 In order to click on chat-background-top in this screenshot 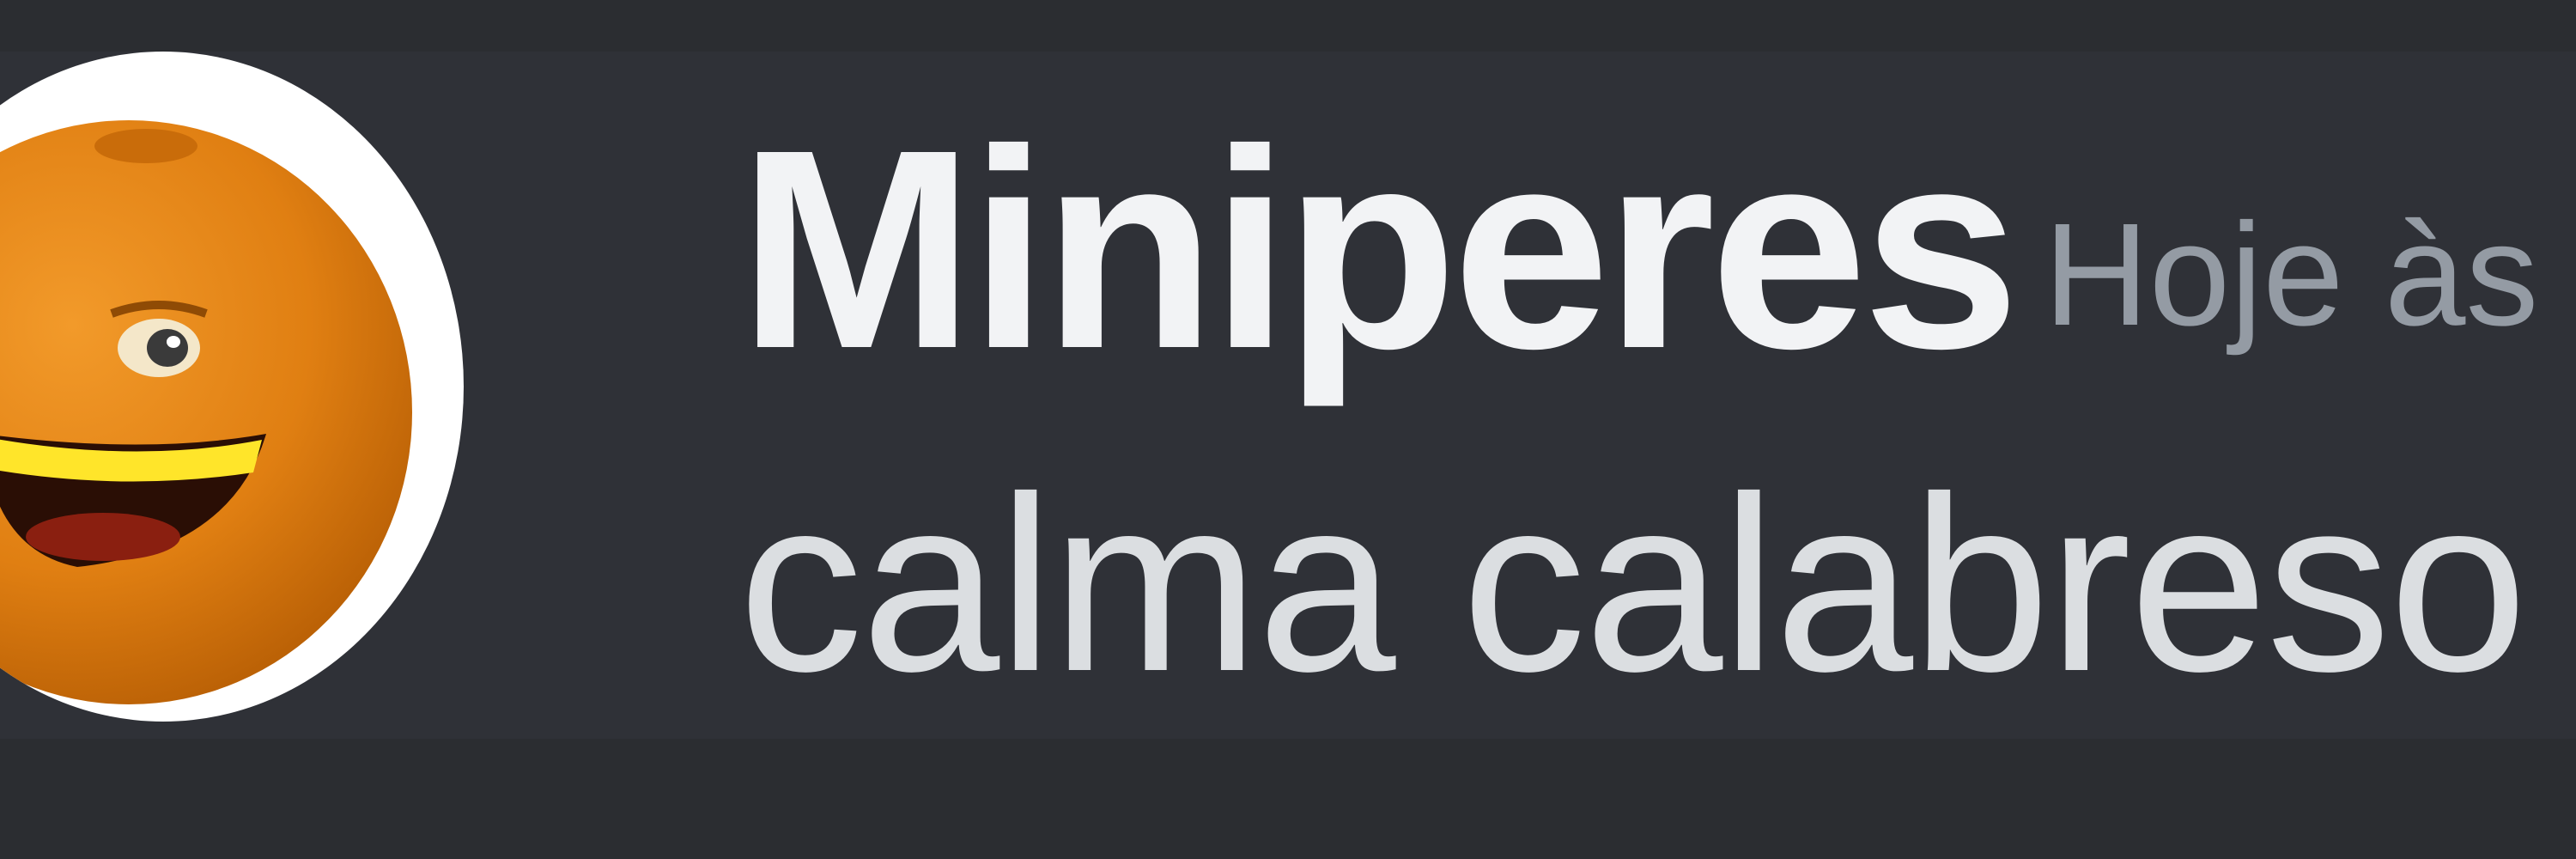, I will do `click(1288, 26)`.